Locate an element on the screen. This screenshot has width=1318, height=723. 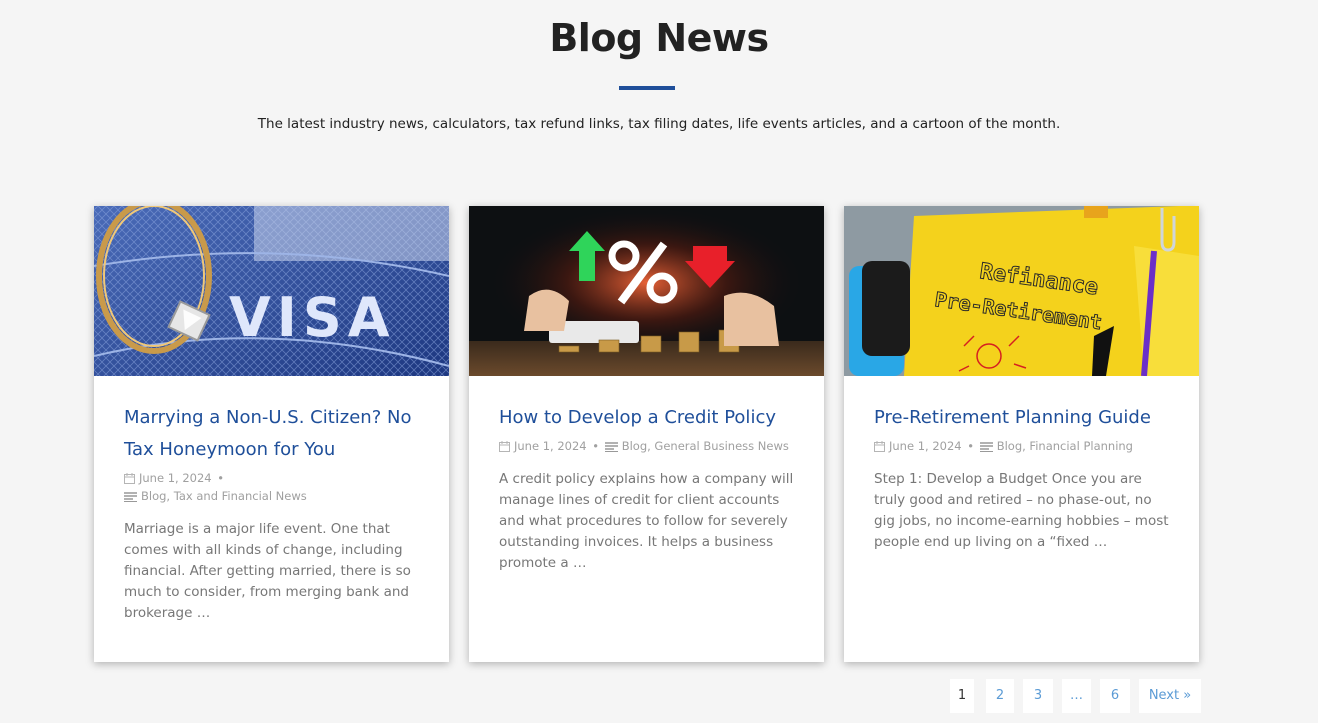
post-categories: Blog, Tax and Financial News is located at coordinates (224, 496).